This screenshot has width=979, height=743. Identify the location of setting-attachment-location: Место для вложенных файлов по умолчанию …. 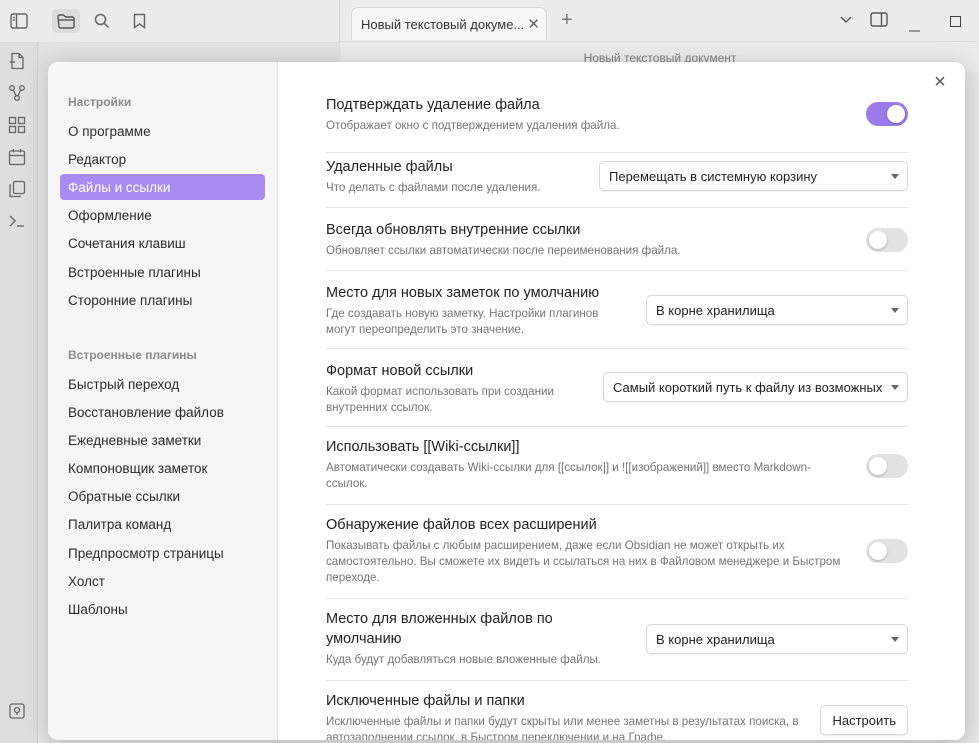
(617, 640).